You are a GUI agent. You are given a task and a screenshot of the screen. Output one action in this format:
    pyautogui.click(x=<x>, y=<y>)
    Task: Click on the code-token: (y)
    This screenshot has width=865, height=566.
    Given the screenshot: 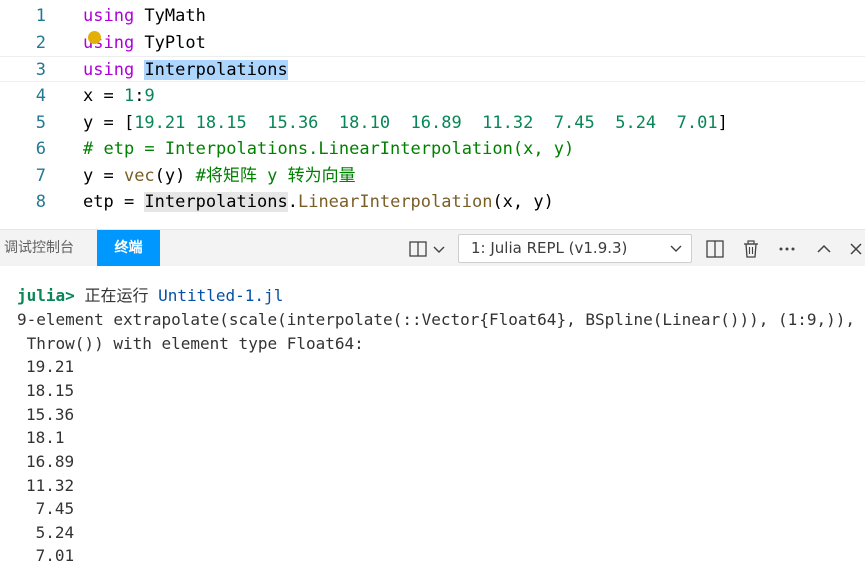 What is the action you would take?
    pyautogui.click(x=175, y=176)
    